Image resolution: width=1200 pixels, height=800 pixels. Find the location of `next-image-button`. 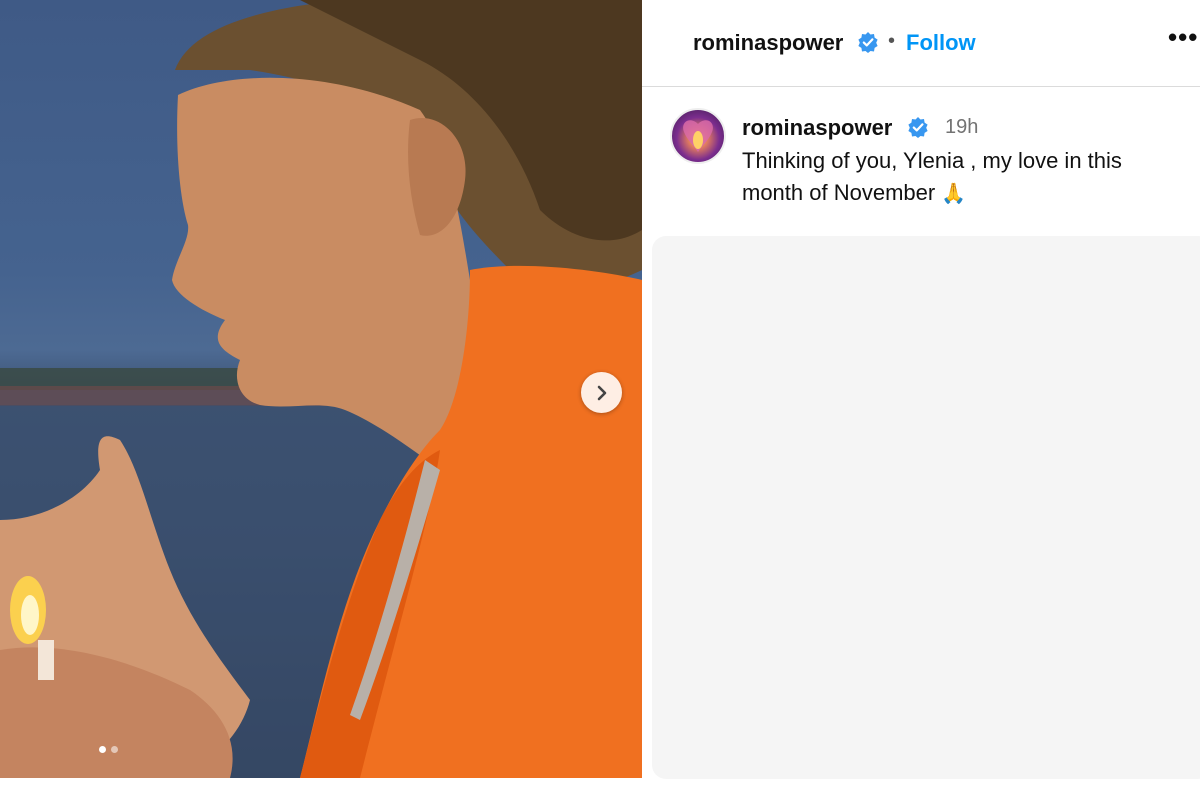

next-image-button is located at coordinates (601, 392).